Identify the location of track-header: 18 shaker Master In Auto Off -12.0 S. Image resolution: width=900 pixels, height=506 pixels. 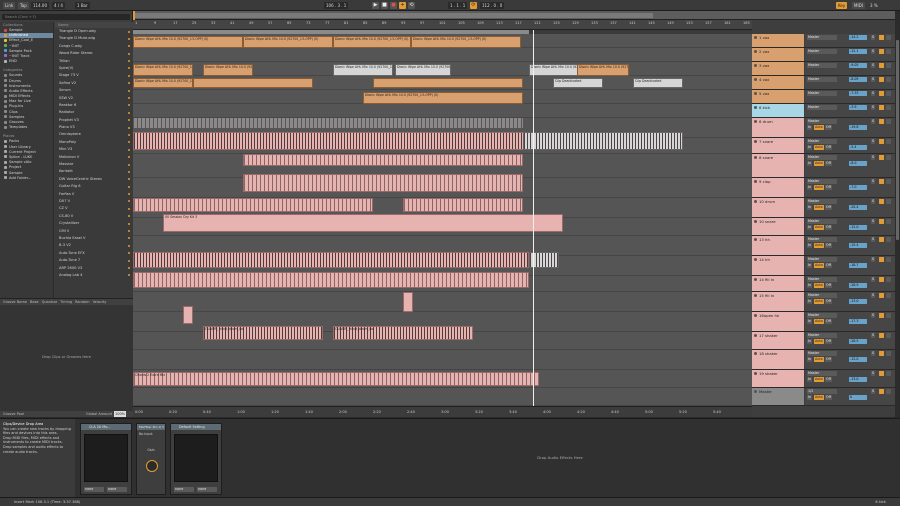
(823, 360).